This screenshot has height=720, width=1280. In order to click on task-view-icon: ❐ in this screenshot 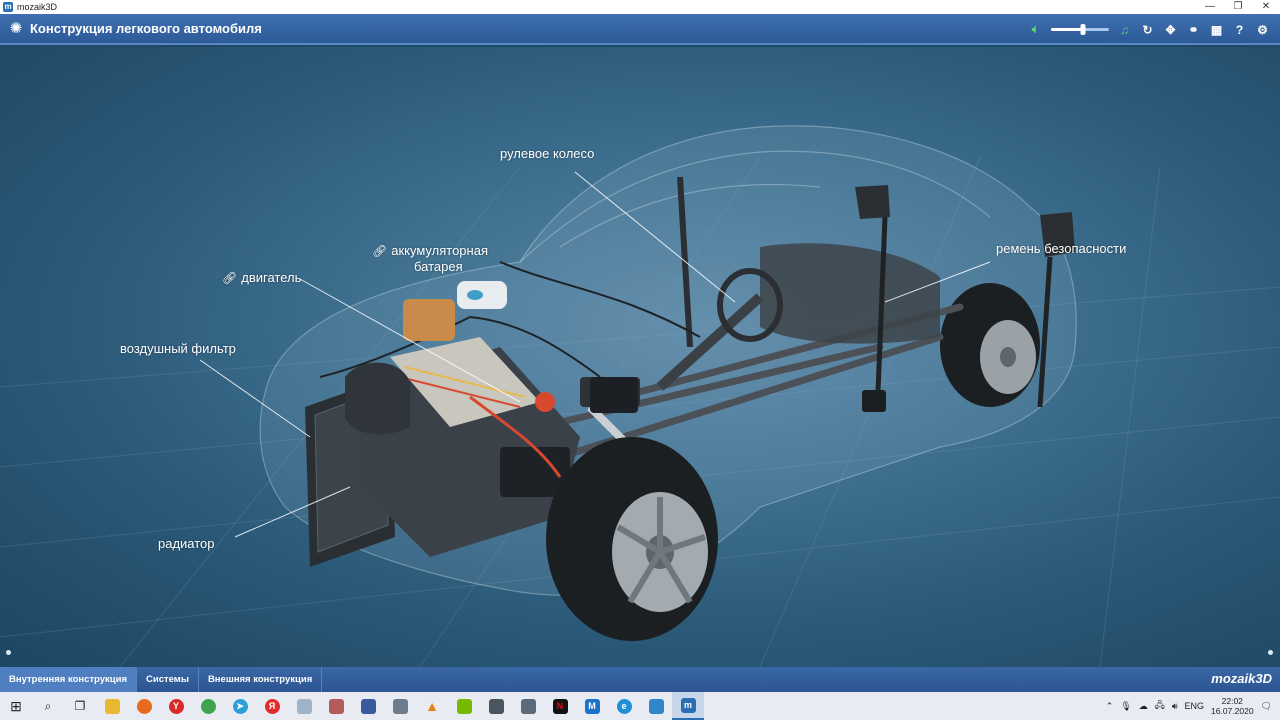, I will do `click(80, 706)`.